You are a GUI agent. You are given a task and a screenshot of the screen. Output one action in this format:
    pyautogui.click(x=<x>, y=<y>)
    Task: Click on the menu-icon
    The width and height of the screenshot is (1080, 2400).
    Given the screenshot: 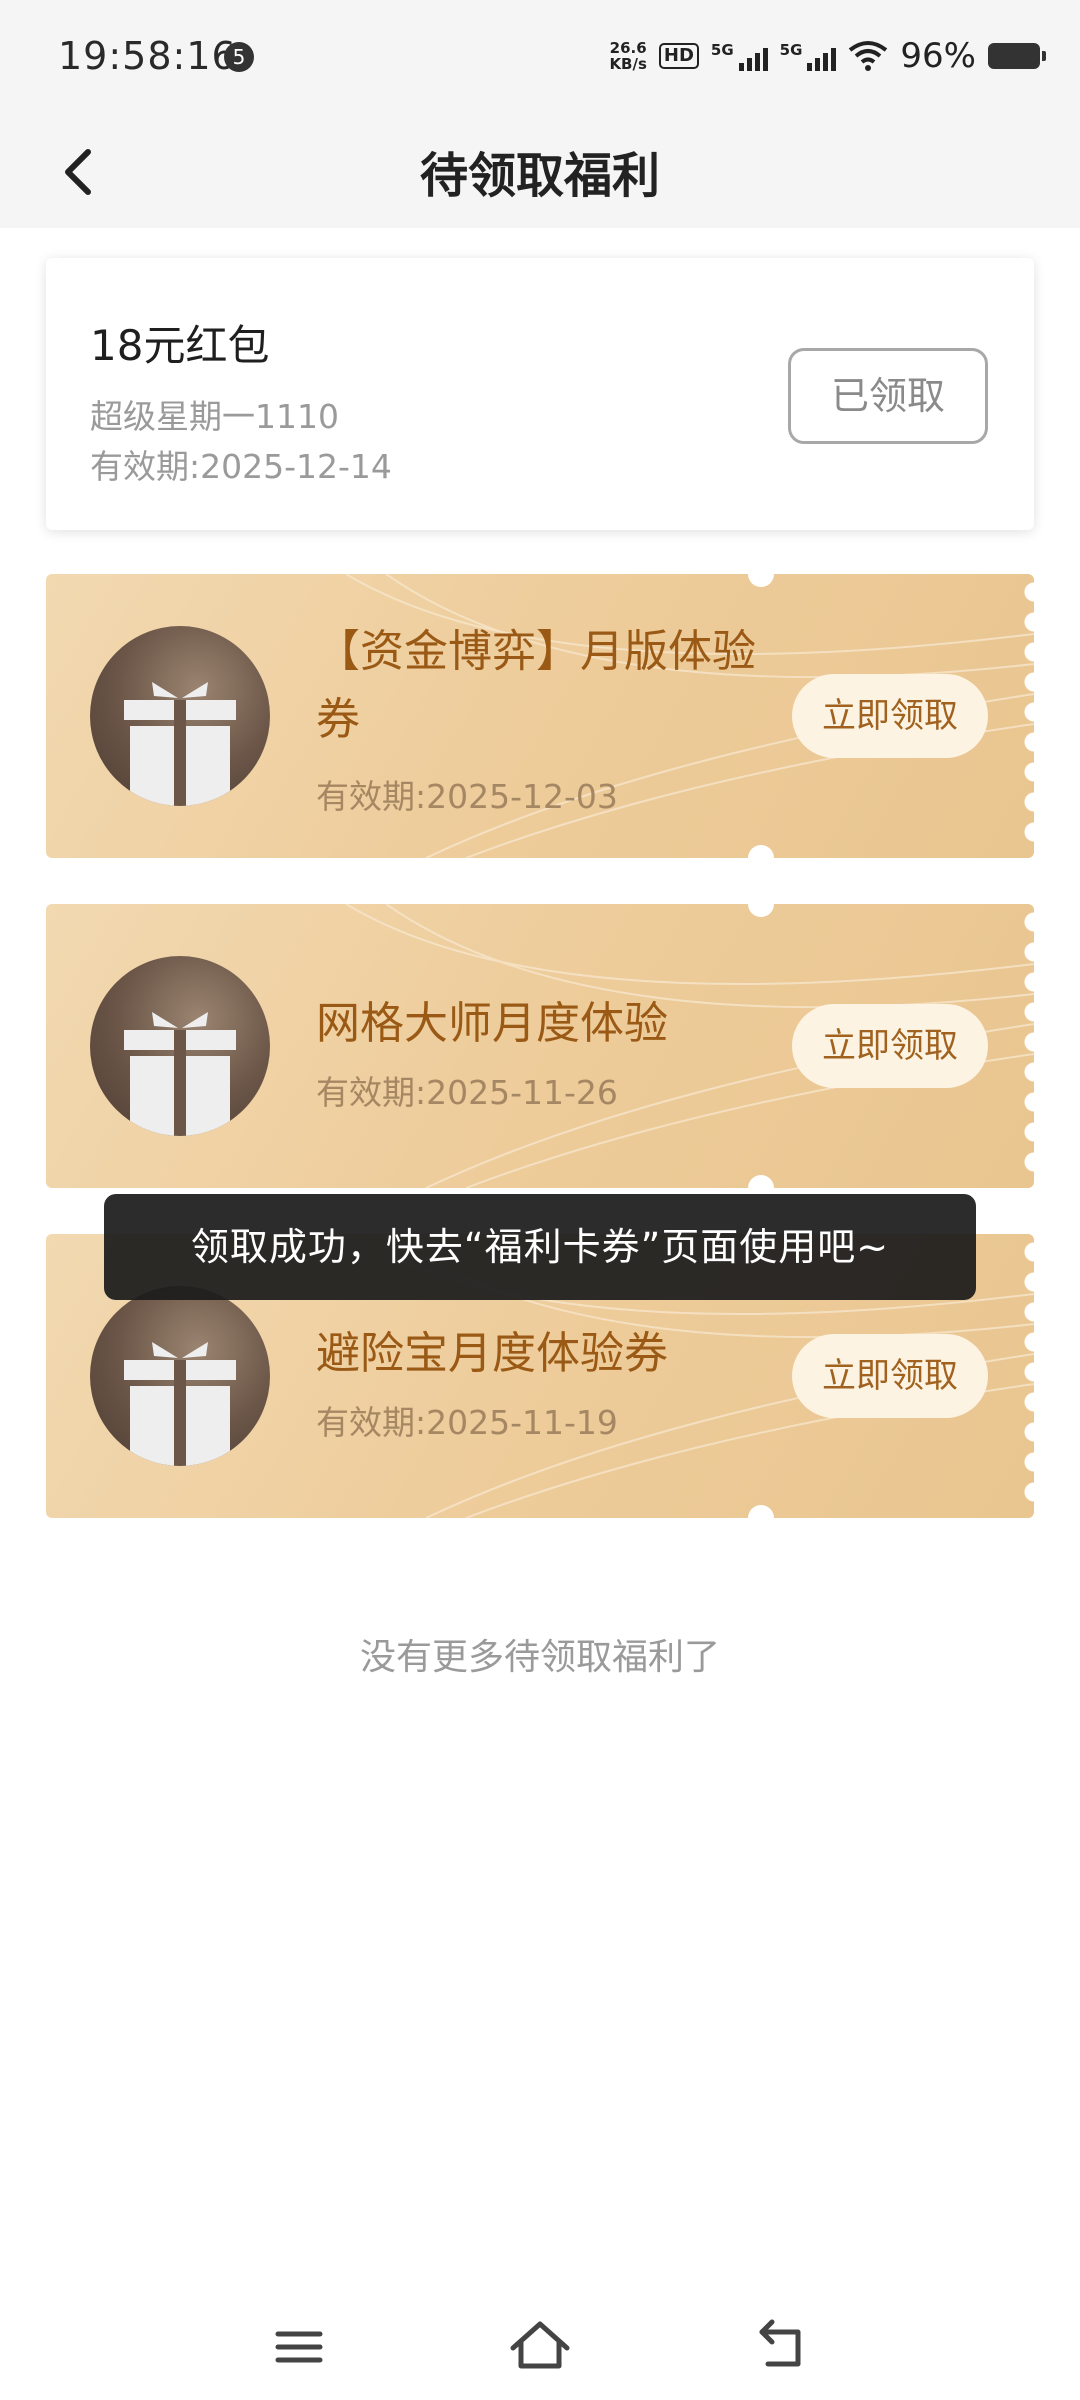 What is the action you would take?
    pyautogui.click(x=299, y=2347)
    